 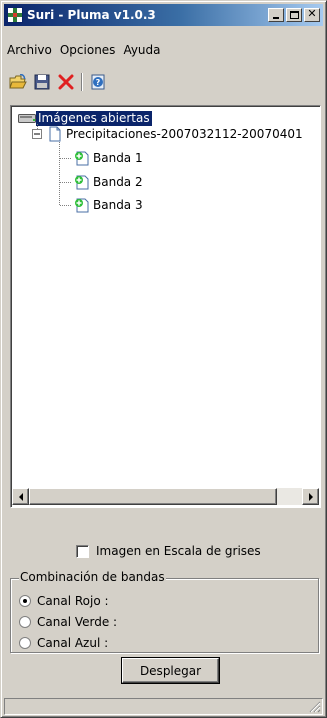 I want to click on menu-bar: Archivo Opciones Ayuda, so click(x=84, y=50).